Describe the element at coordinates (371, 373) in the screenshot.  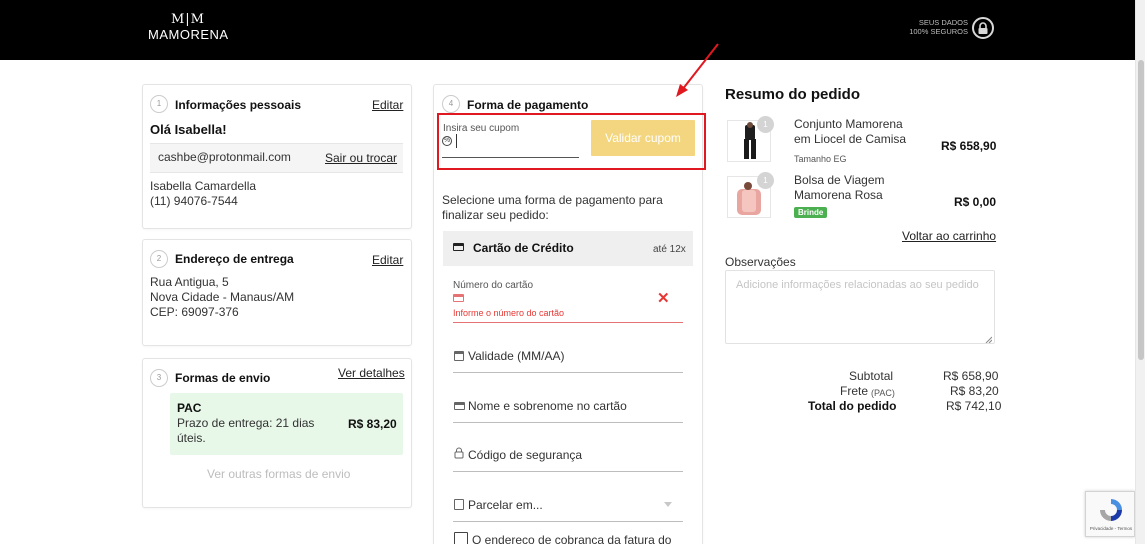
I see `shipping-details-link: Ver detalhes` at that location.